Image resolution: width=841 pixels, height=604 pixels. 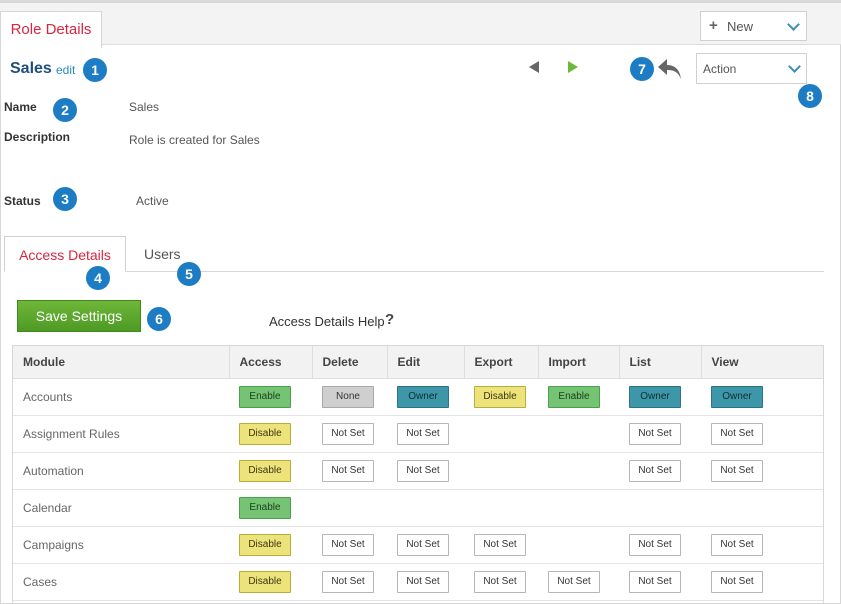 What do you see at coordinates (22, 201) in the screenshot?
I see `status-label: Status` at bounding box center [22, 201].